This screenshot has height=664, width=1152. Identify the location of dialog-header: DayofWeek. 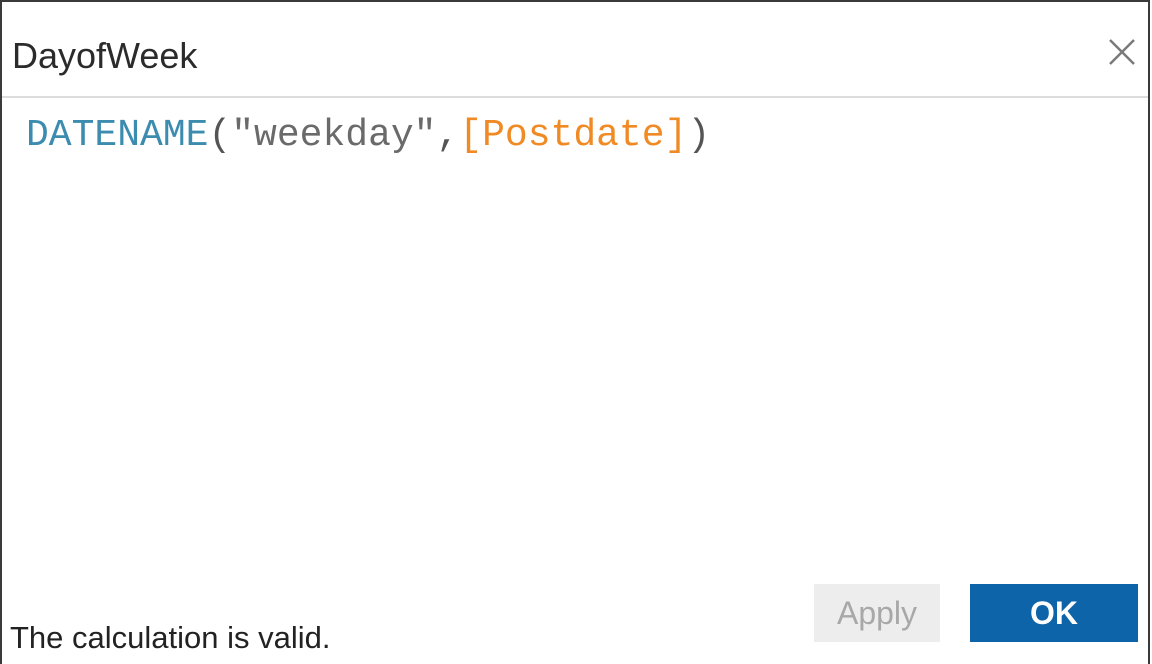
(575, 50).